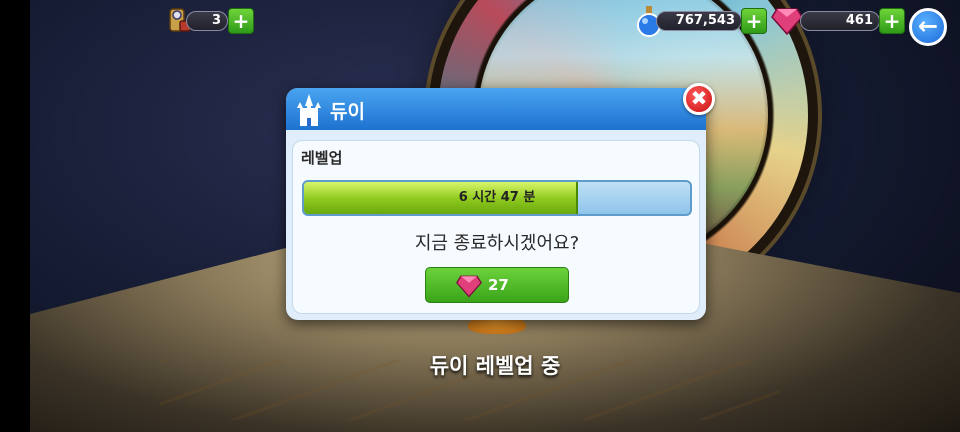  I want to click on time-remaining: 6 시간 47 분, so click(497, 197).